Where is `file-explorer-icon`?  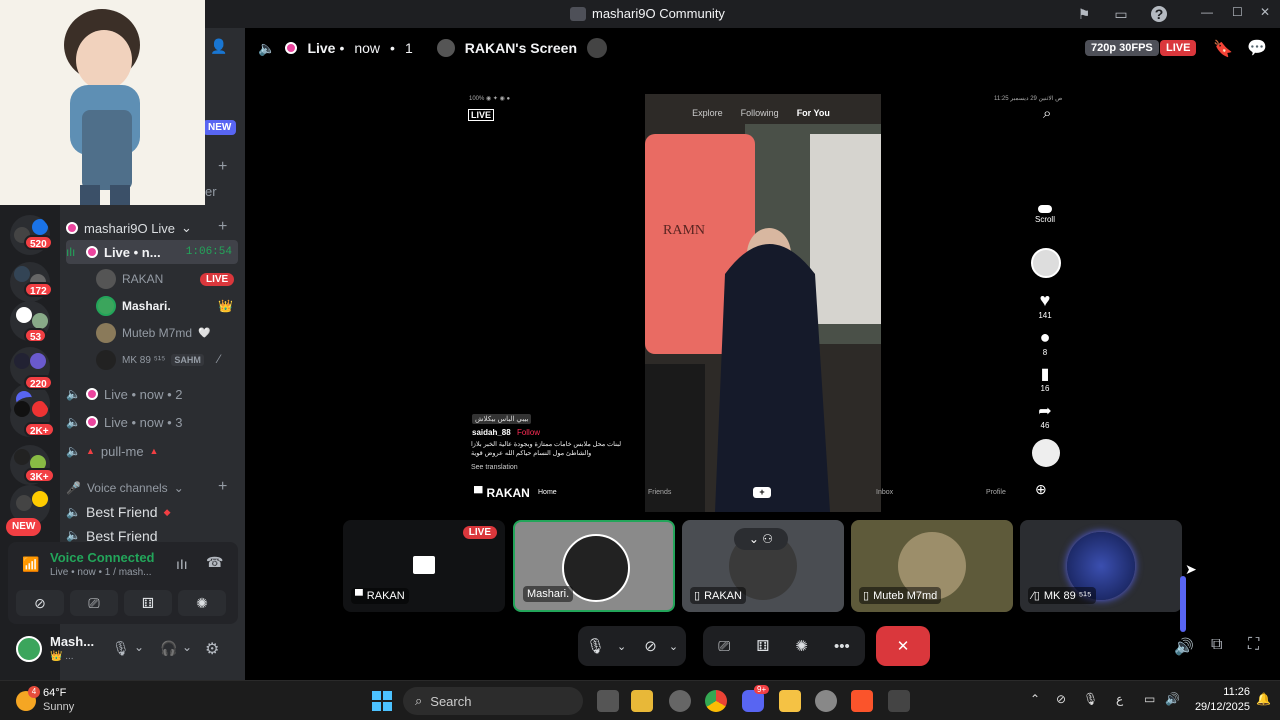
file-explorer-icon is located at coordinates (642, 701).